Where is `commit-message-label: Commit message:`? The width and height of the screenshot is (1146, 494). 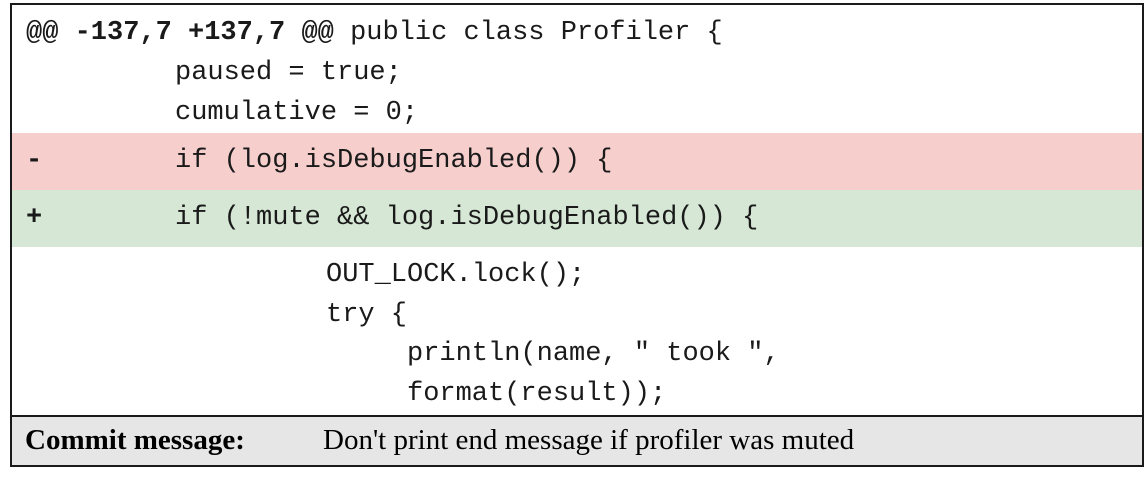
commit-message-label: Commit message: is located at coordinates (135, 440).